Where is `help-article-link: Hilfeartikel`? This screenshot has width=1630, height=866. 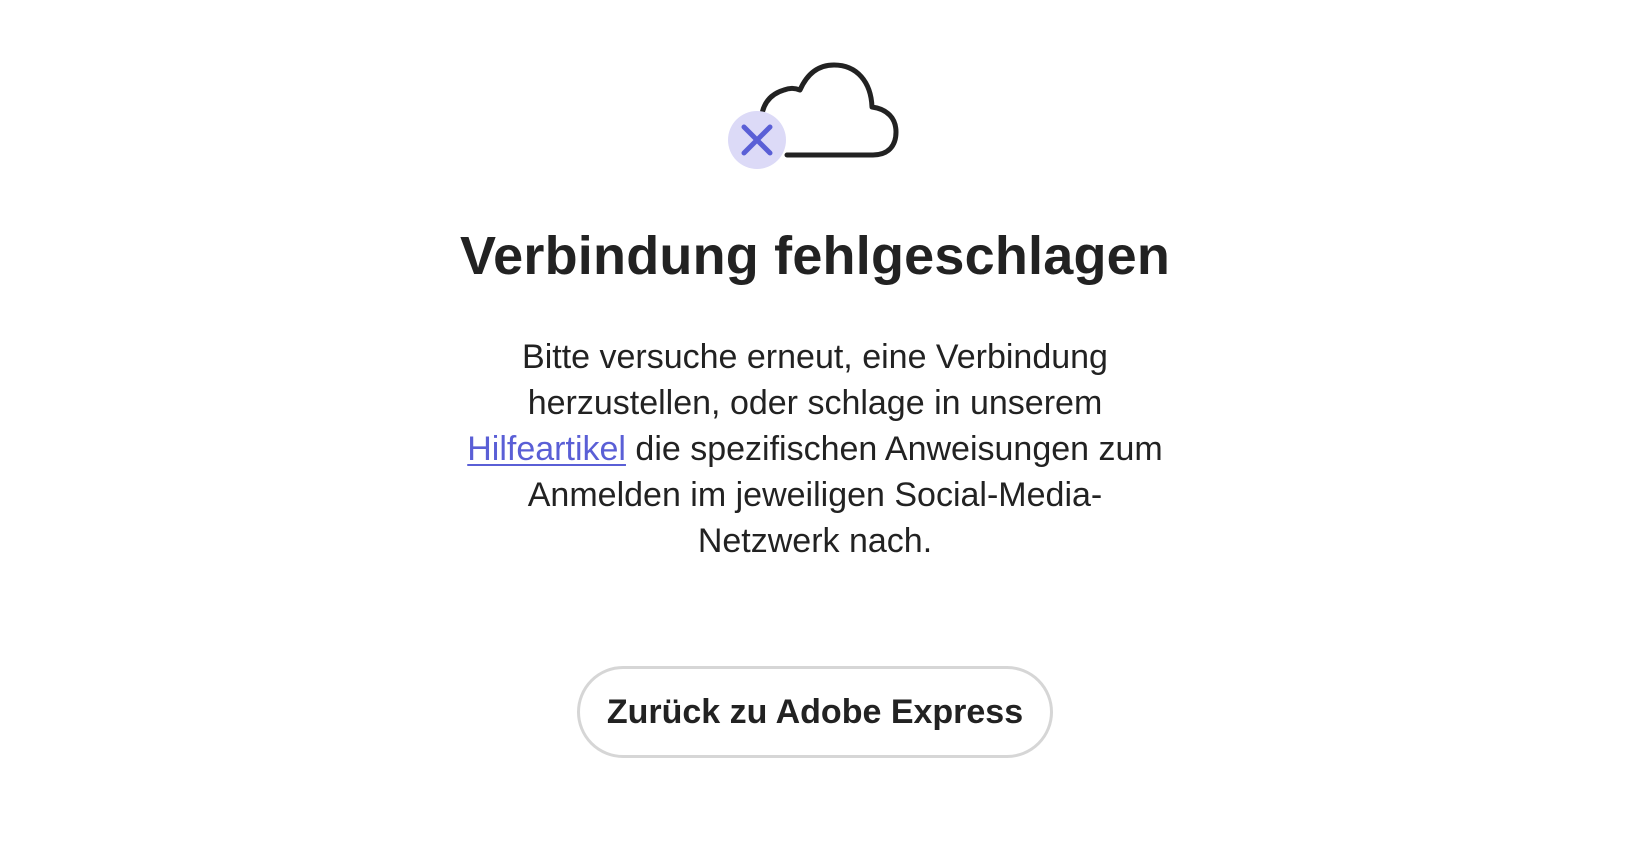
help-article-link: Hilfeartikel is located at coordinates (546, 449).